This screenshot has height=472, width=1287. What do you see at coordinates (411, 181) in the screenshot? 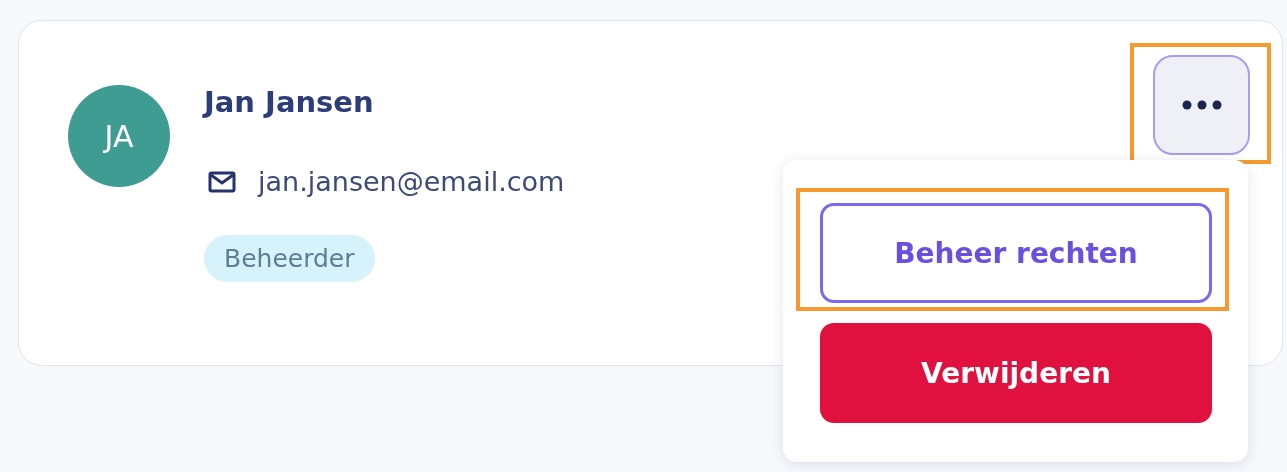
I see `user-email: jan.jansen@email.com` at bounding box center [411, 181].